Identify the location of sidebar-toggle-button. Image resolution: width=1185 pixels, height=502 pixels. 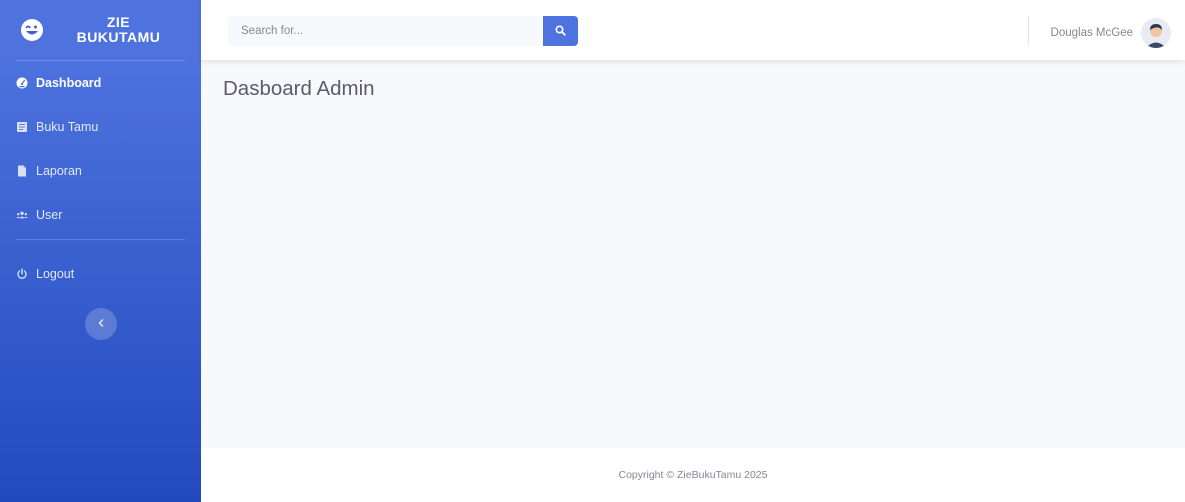
(100, 324).